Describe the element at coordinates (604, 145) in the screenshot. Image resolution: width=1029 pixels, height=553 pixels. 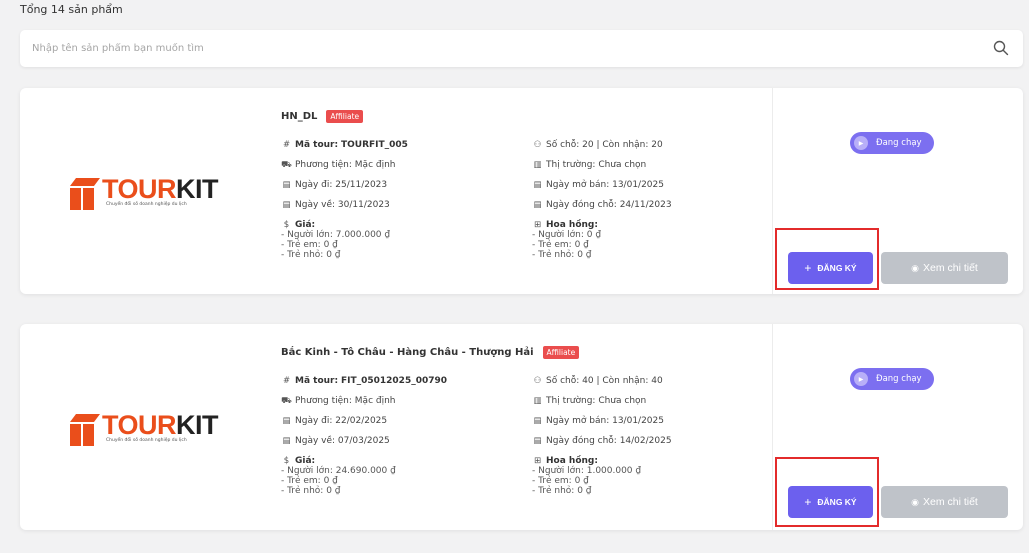
I see `seats-text: Số chỗ: 20 | Còn nhận: 20` at that location.